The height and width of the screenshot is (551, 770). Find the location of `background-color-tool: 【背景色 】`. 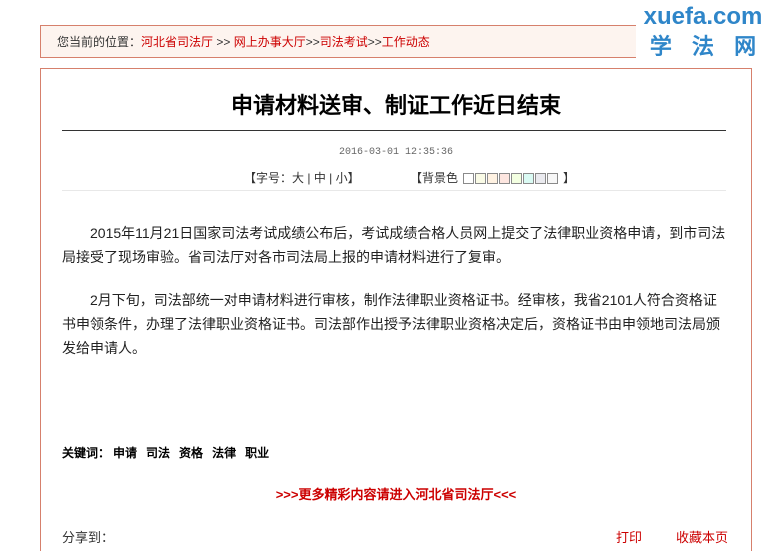

background-color-tool: 【背景色 】 is located at coordinates (492, 178).